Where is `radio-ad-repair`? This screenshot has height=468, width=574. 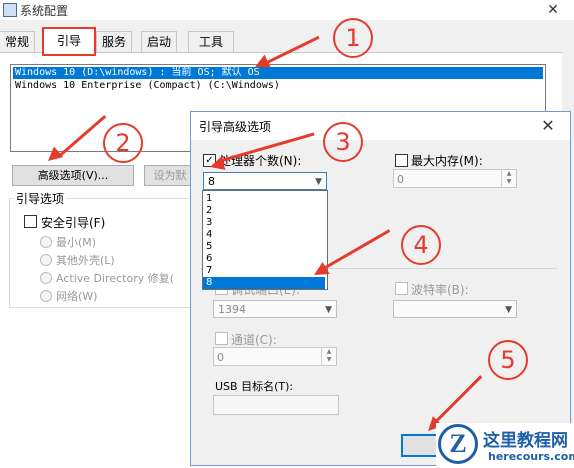
radio-ad-repair is located at coordinates (46, 278).